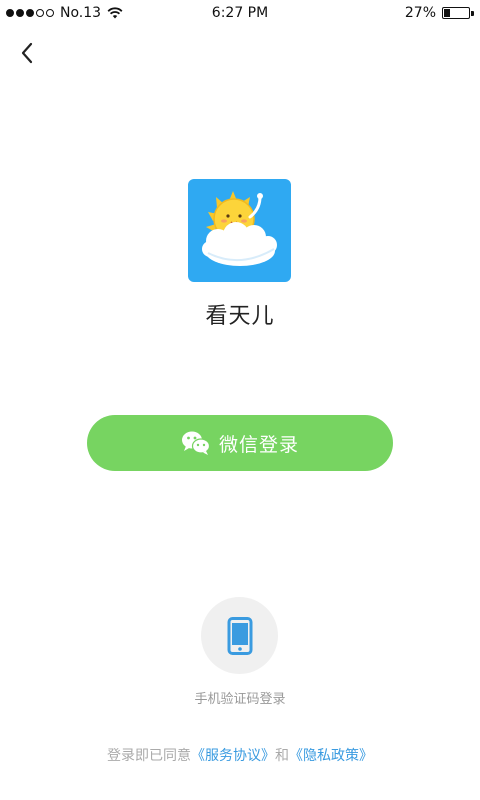 The width and height of the screenshot is (480, 800). I want to click on status-bar: No.13 6:27 PM 27%, so click(240, 14).